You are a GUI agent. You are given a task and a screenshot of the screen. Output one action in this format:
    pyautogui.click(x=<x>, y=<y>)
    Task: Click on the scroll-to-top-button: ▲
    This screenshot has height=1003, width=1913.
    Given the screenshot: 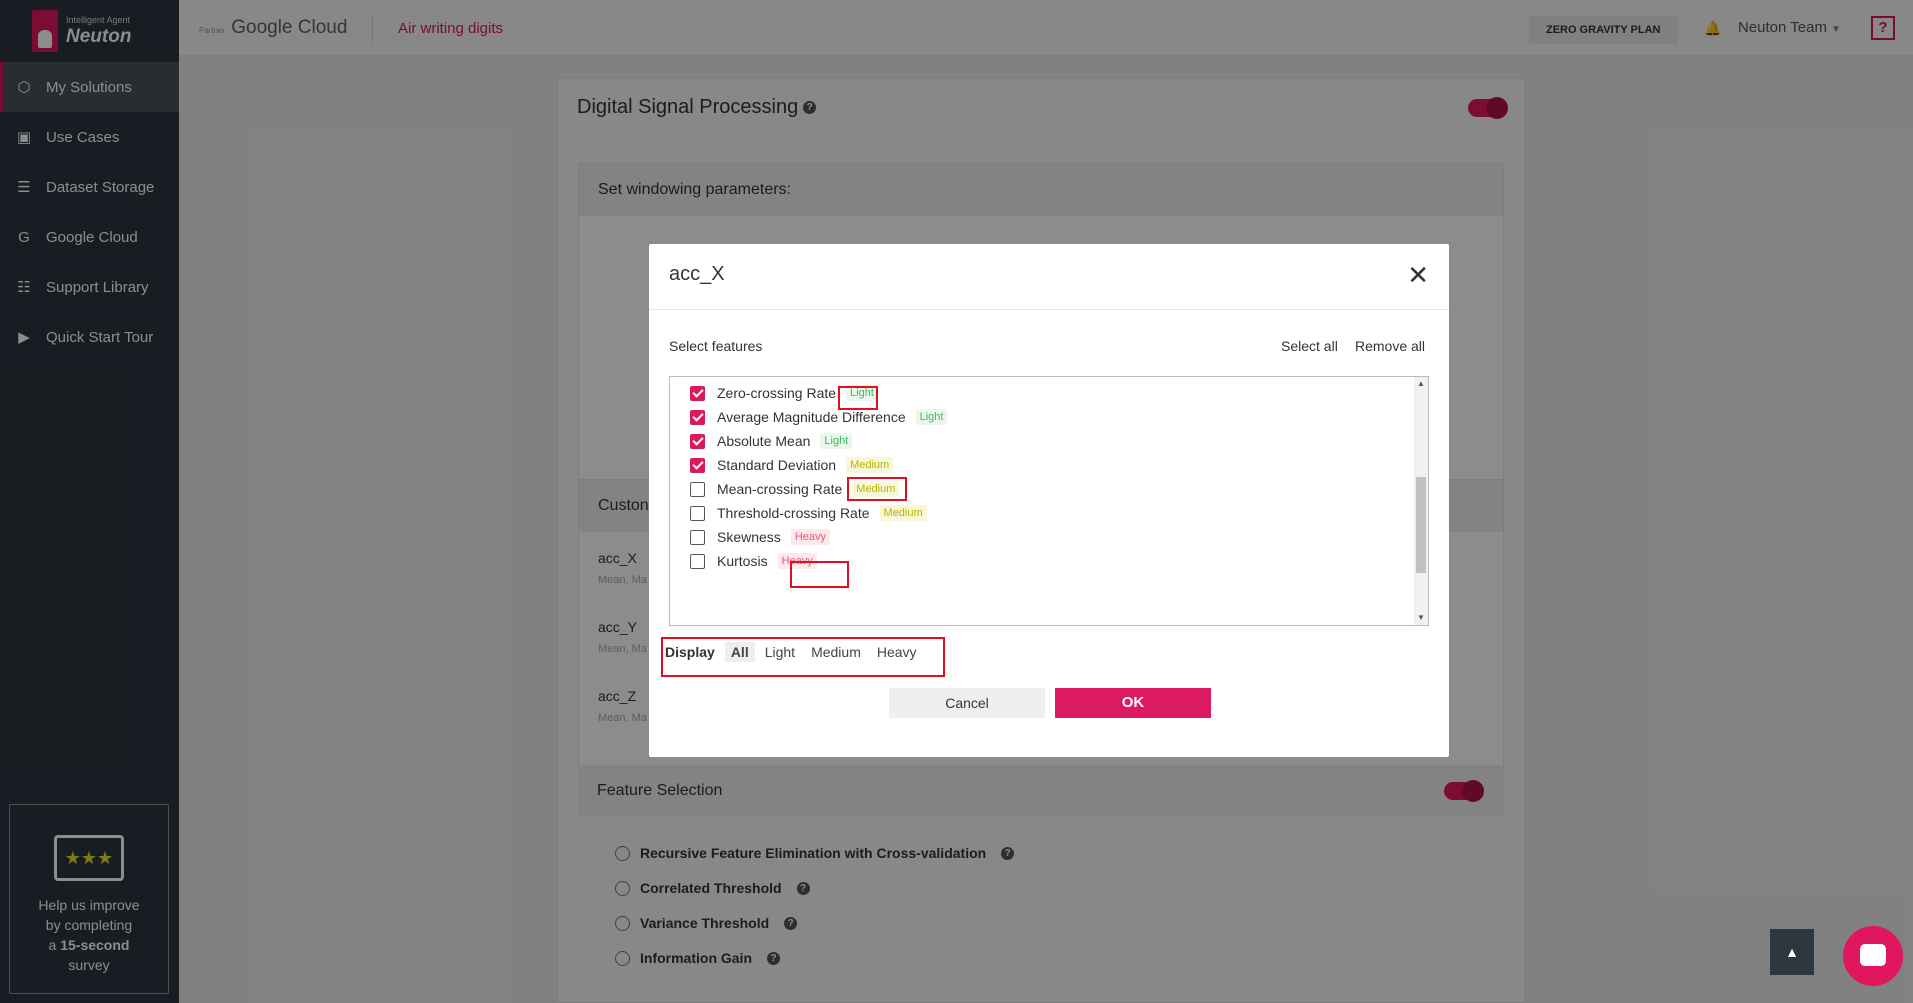 What is the action you would take?
    pyautogui.click(x=1792, y=952)
    